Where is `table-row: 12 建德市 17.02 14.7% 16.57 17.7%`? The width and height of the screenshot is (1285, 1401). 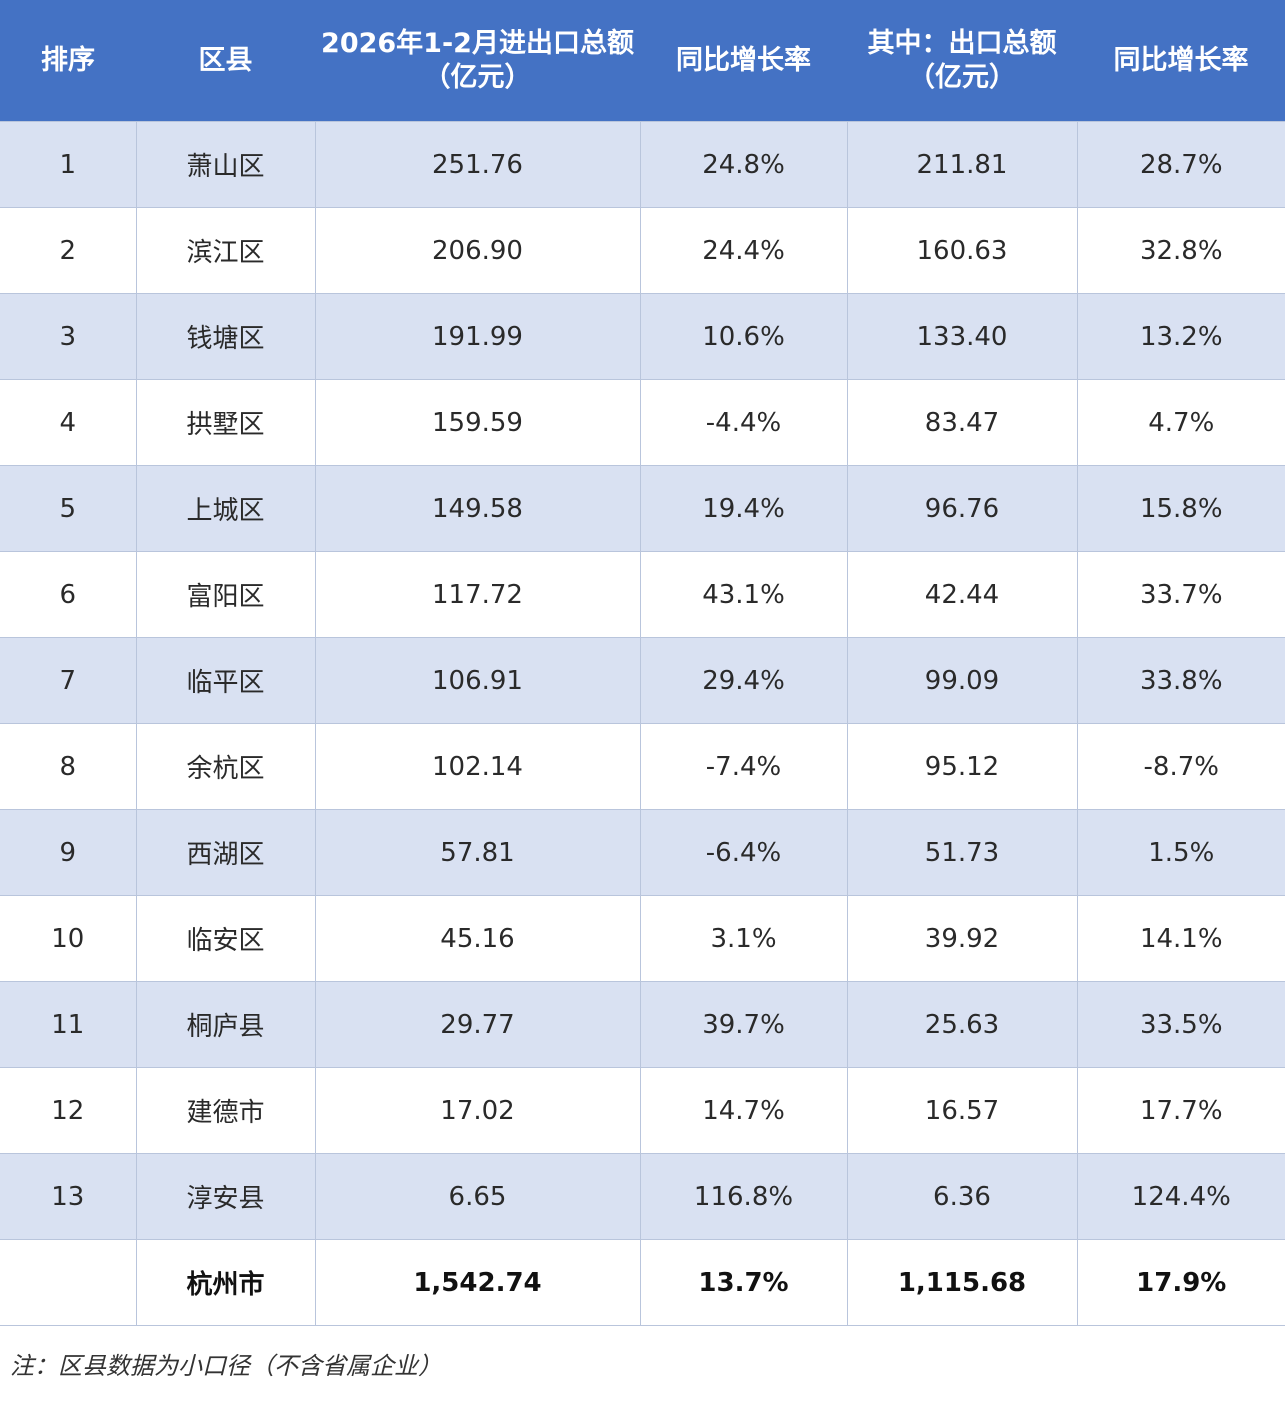
table-row: 12 建德市 17.02 14.7% 16.57 17.7% is located at coordinates (642, 1110).